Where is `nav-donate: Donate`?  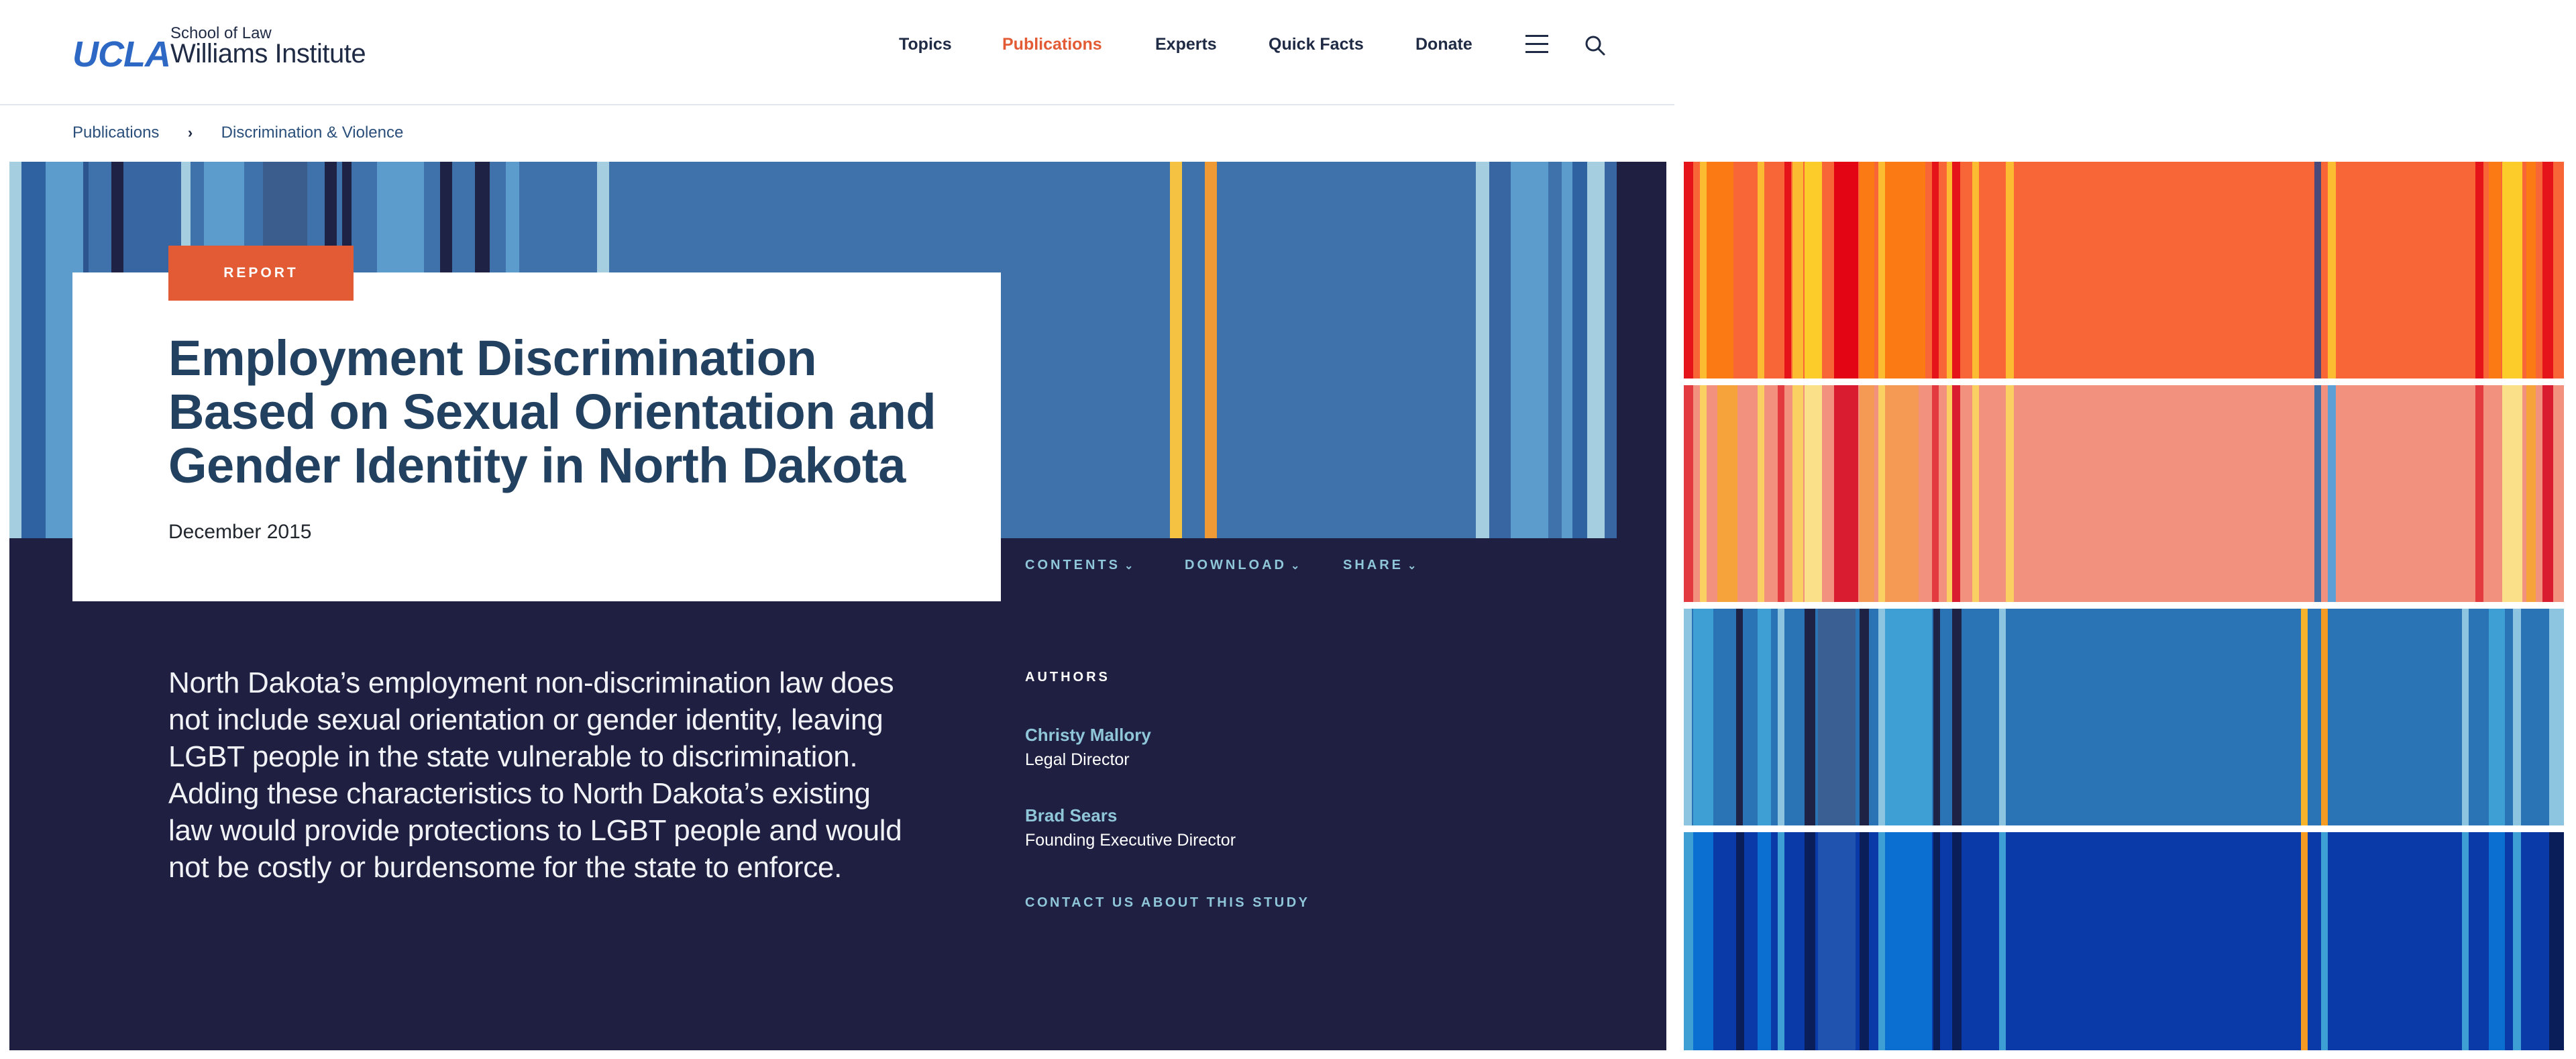 nav-donate: Donate is located at coordinates (1443, 44).